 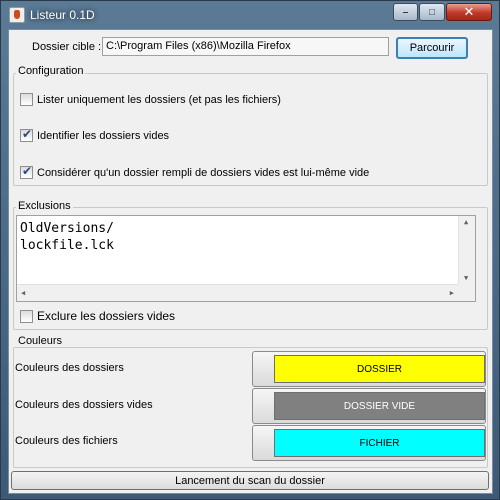 What do you see at coordinates (66, 441) in the screenshot?
I see `file-color-label: Couleurs des fichiers` at bounding box center [66, 441].